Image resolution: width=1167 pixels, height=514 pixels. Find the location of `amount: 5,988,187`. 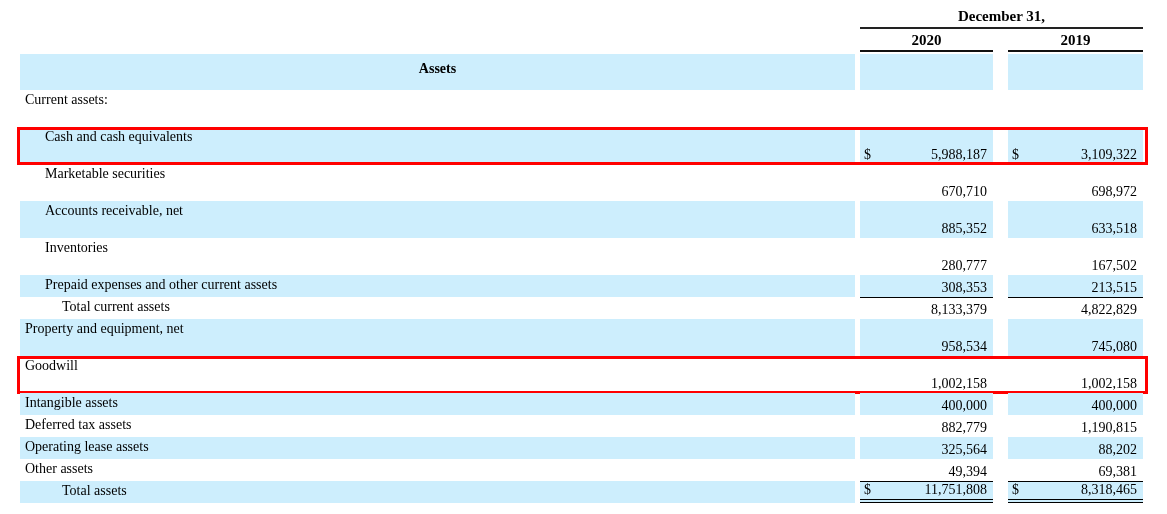

amount: 5,988,187 is located at coordinates (959, 155).